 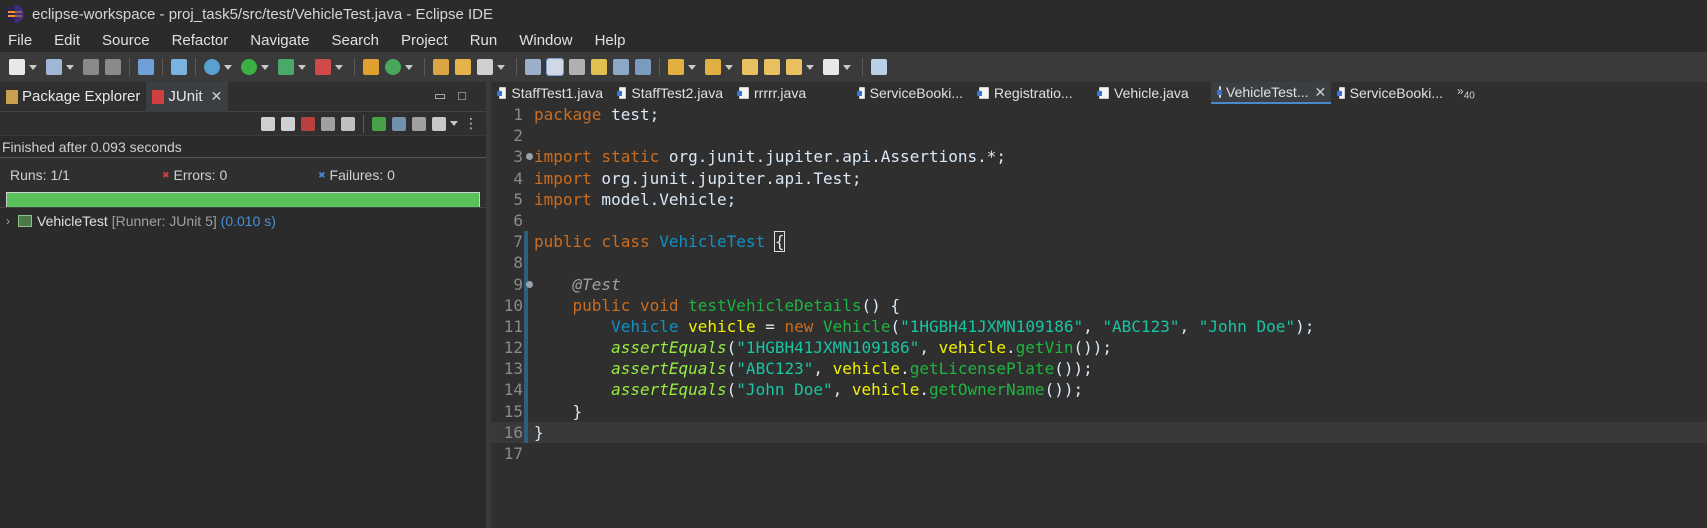 I want to click on next-annotation-icon, so click(x=676, y=67).